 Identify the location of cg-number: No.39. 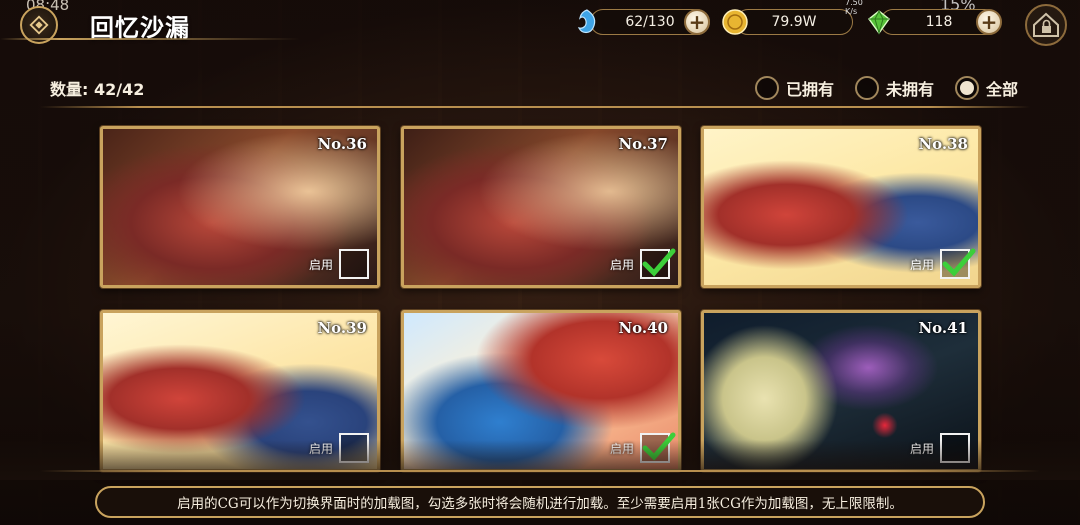
(342, 328).